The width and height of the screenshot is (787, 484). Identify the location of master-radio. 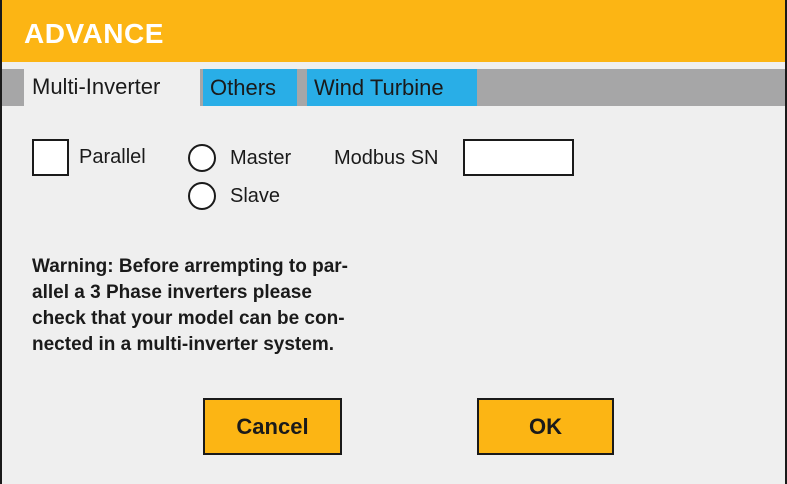
(202, 158).